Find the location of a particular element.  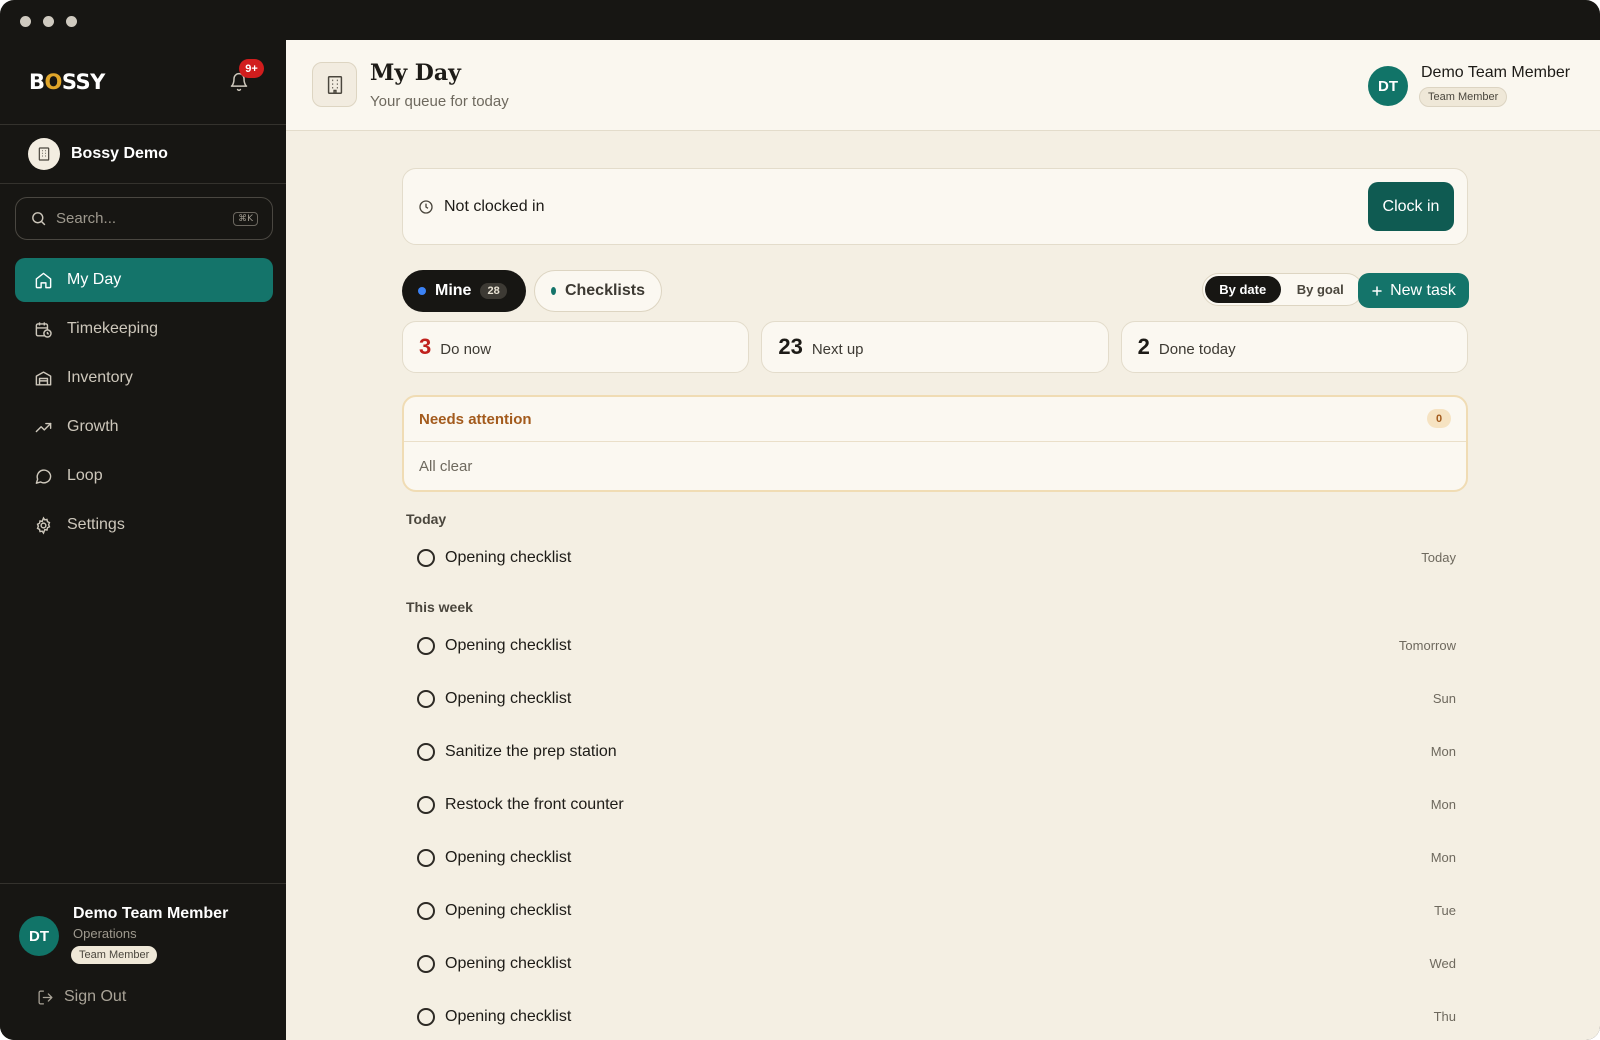

gear-icon is located at coordinates (43, 525).